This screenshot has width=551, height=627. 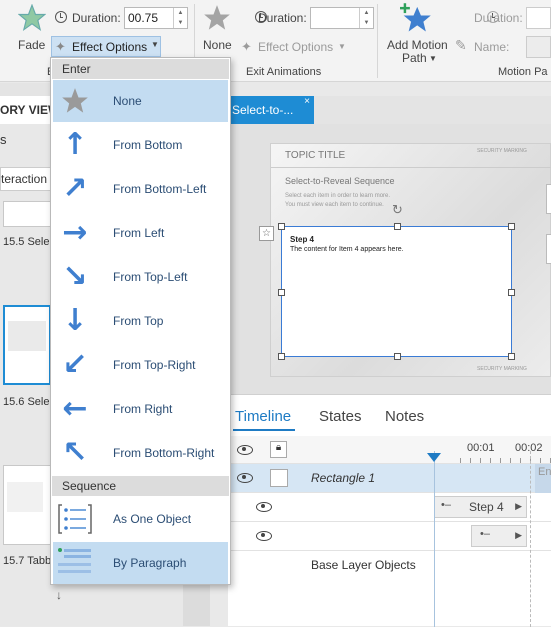 I want to click on menu-item-from-top-right: ↙ From Top-Right, so click(x=140, y=365).